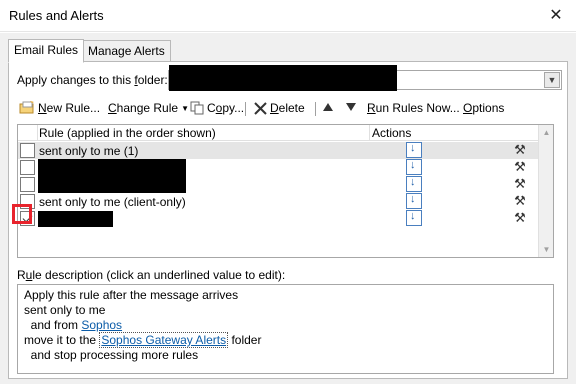 The width and height of the screenshot is (576, 384). What do you see at coordinates (278, 201) in the screenshot?
I see `rule-row: sent only to me (client-only) ⚒` at bounding box center [278, 201].